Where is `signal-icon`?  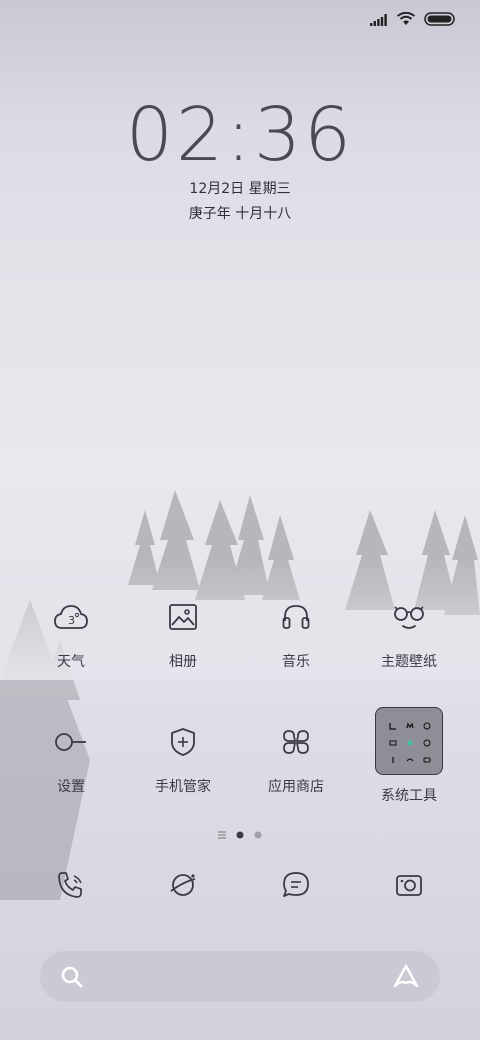 signal-icon is located at coordinates (379, 20).